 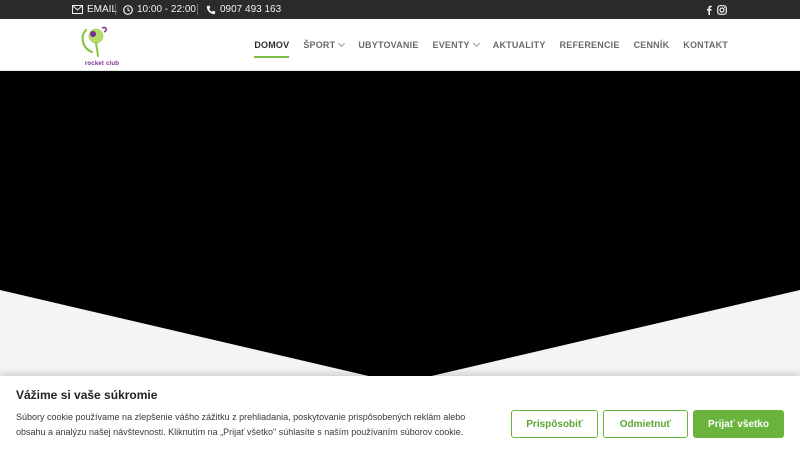 I want to click on nav-item-referencie: REFERENCIE, so click(x=590, y=45).